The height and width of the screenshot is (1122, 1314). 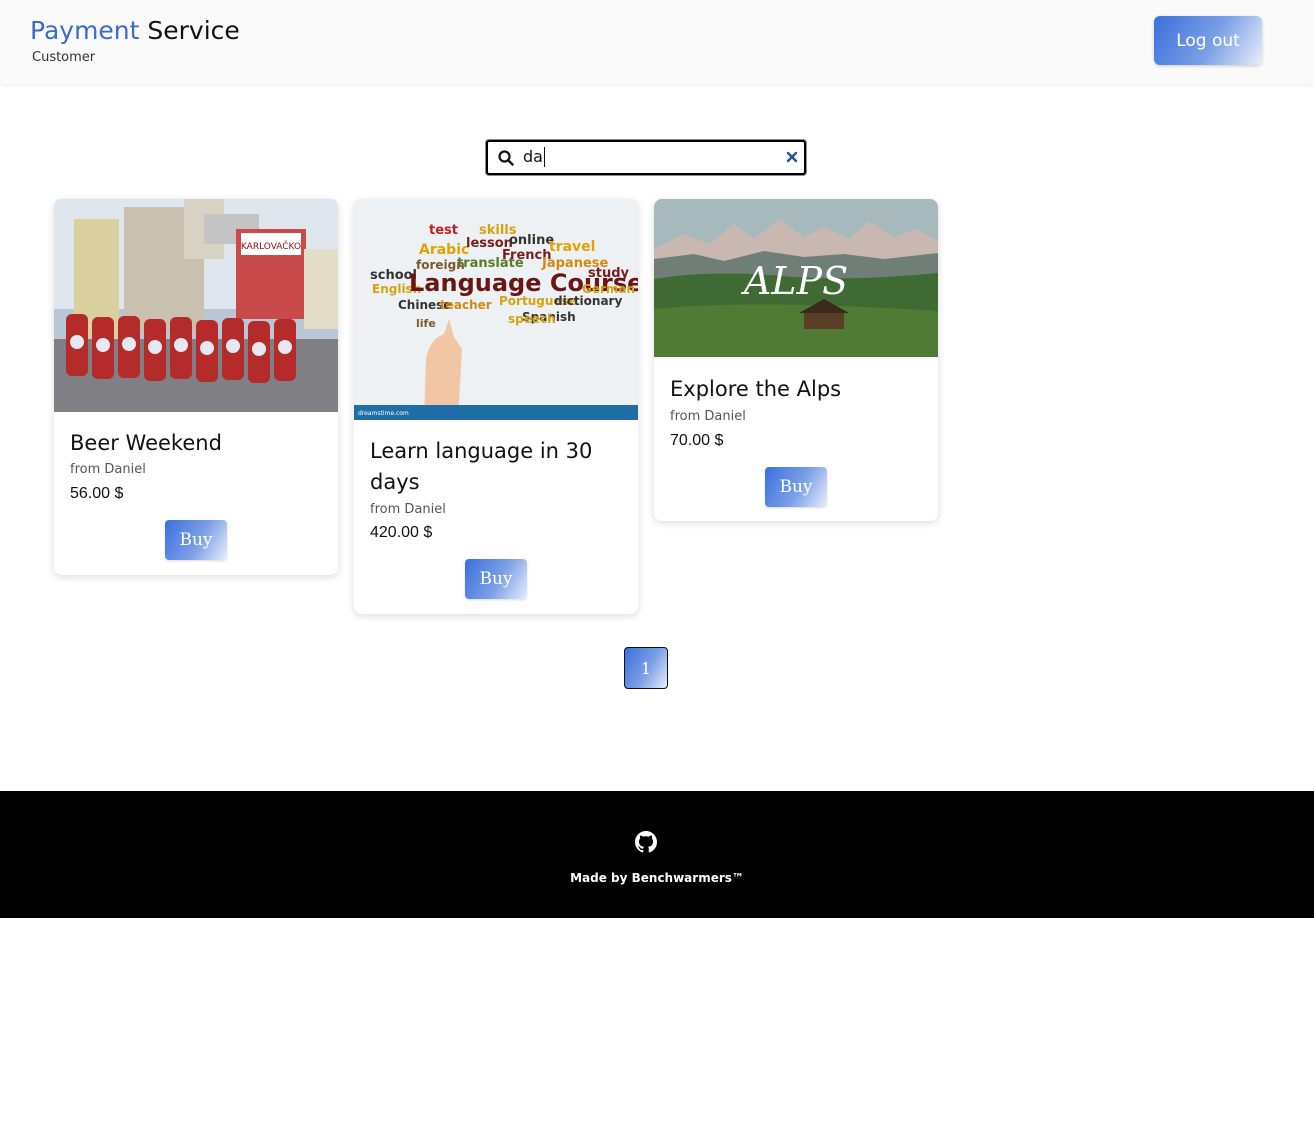 I want to click on top-navbar: Payment Service Customer Log out, so click(x=657, y=42).